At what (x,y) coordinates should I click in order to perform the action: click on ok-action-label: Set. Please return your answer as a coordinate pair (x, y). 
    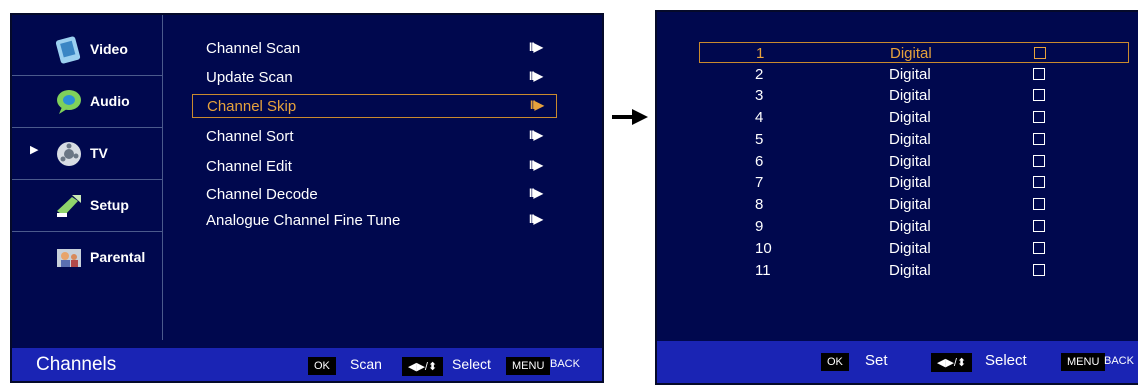
    Looking at the image, I should click on (876, 360).